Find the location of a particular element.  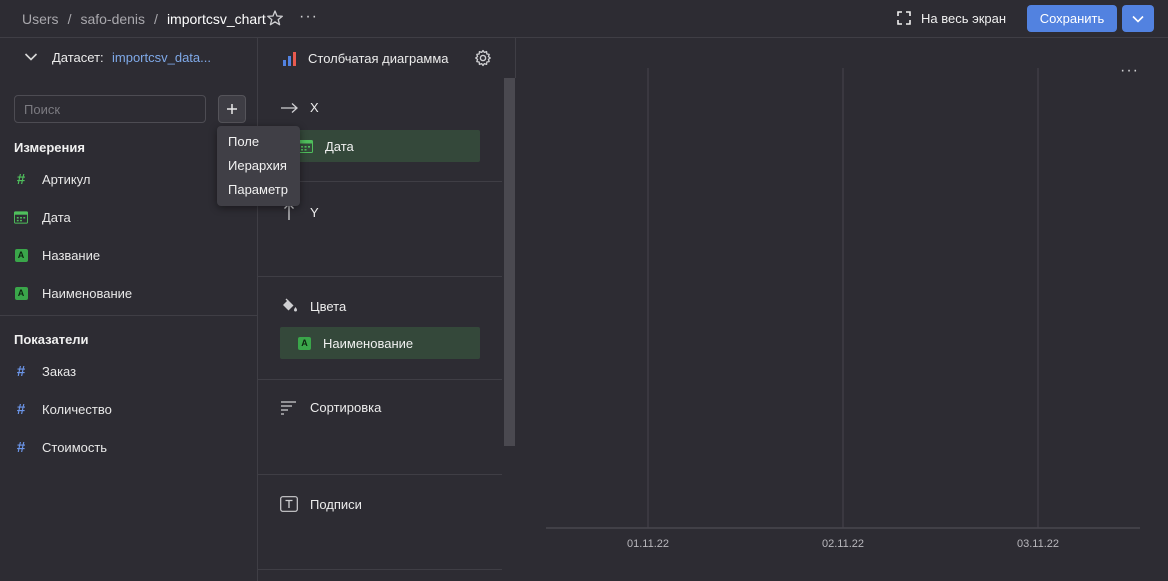

section-colors: Цвета A Наименование is located at coordinates (380, 328).